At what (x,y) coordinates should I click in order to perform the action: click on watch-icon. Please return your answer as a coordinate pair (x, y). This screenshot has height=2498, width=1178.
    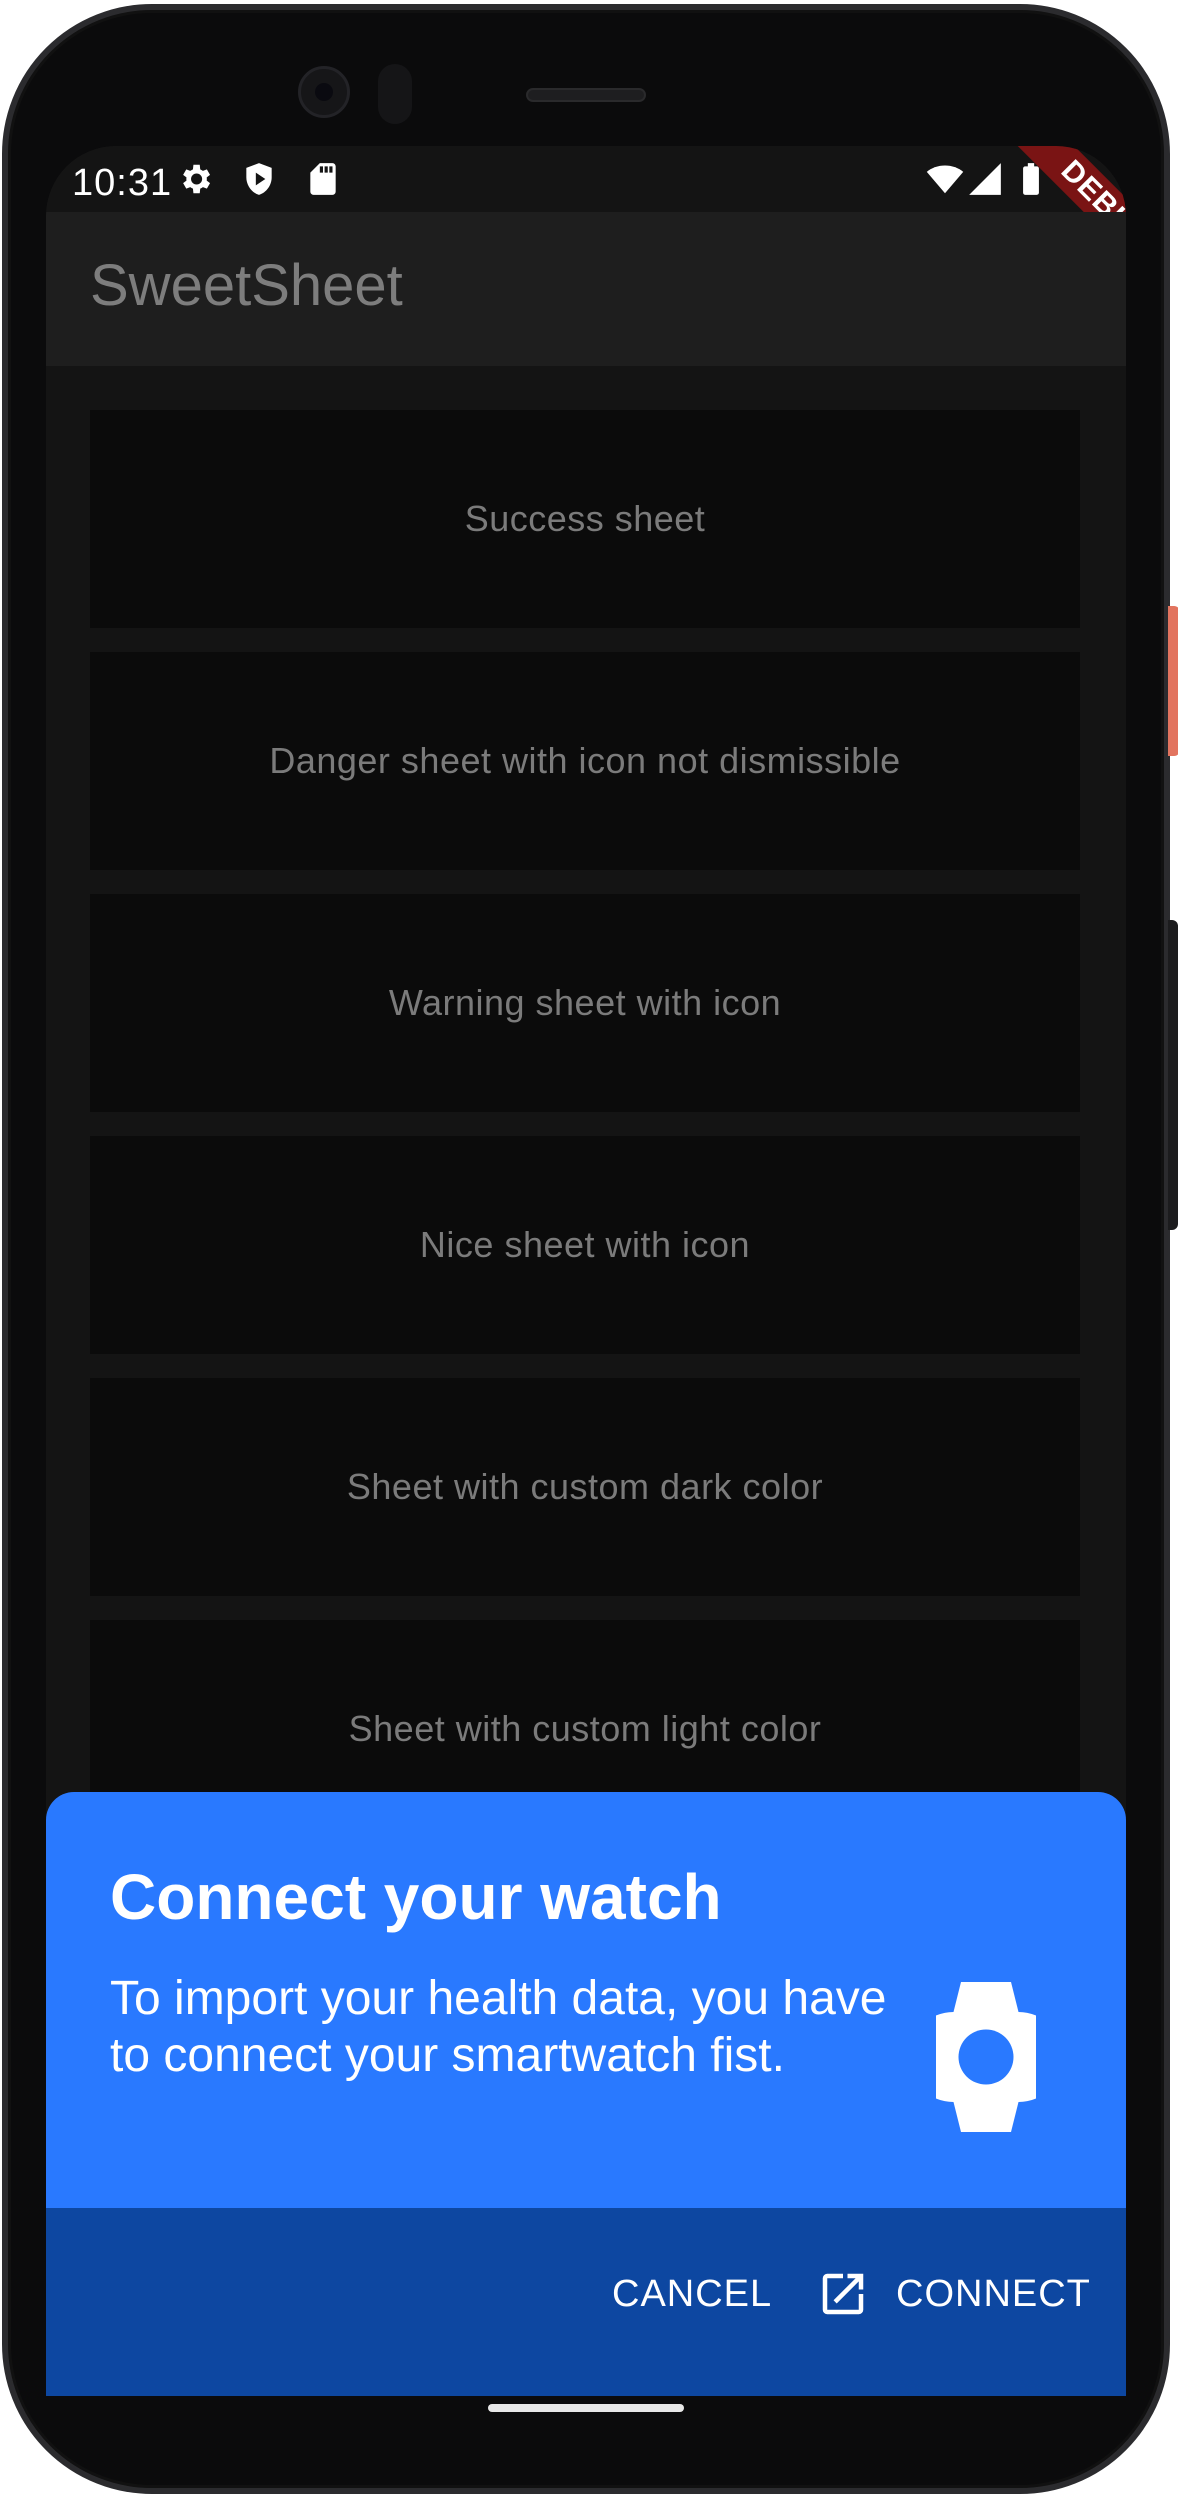
    Looking at the image, I should click on (986, 2057).